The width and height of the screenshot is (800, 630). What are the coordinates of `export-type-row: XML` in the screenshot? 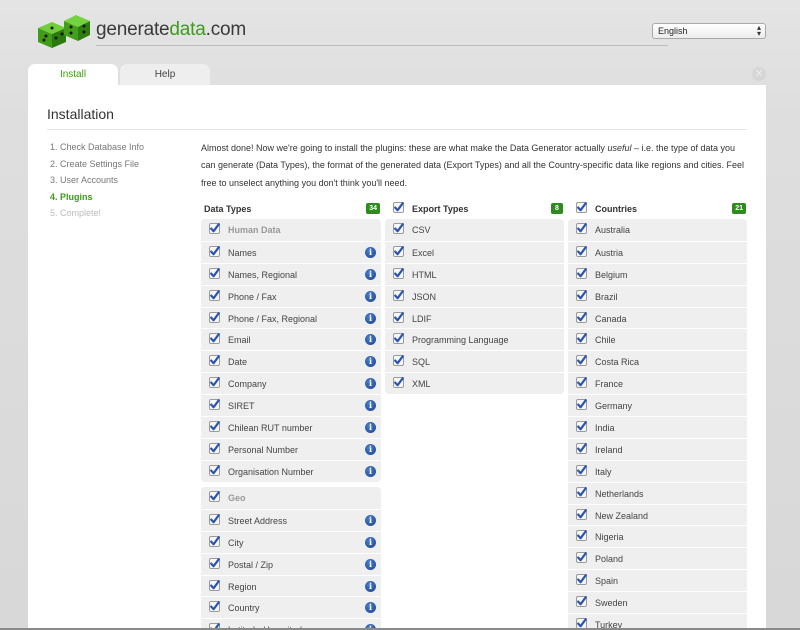 It's located at (474, 383).